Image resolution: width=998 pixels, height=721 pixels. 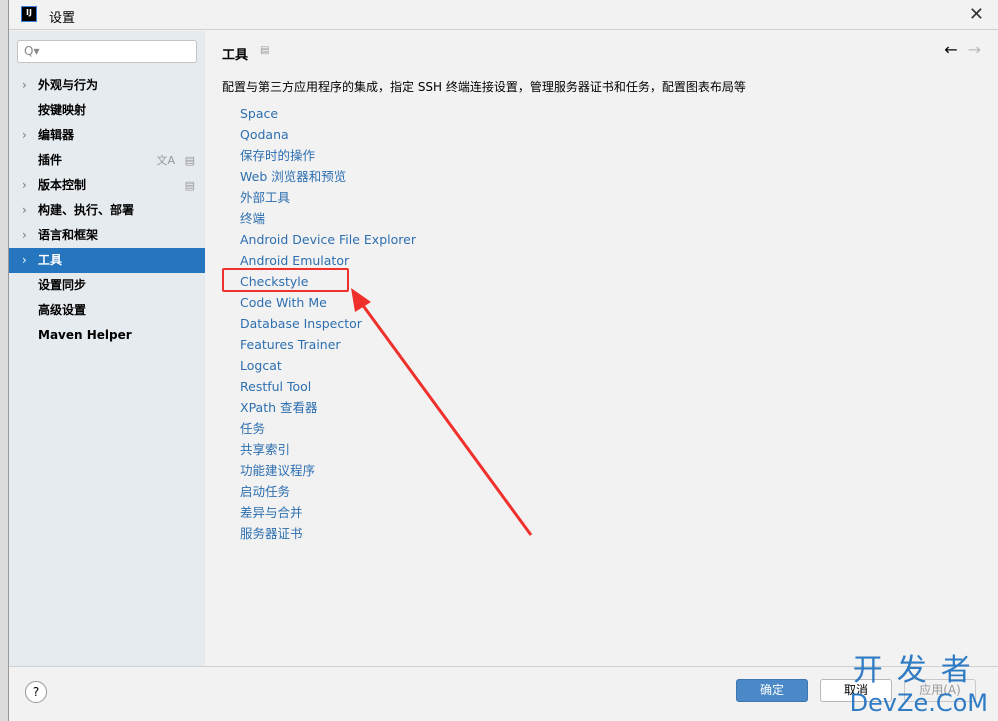 I want to click on annotation-arrow, so click(x=442, y=412).